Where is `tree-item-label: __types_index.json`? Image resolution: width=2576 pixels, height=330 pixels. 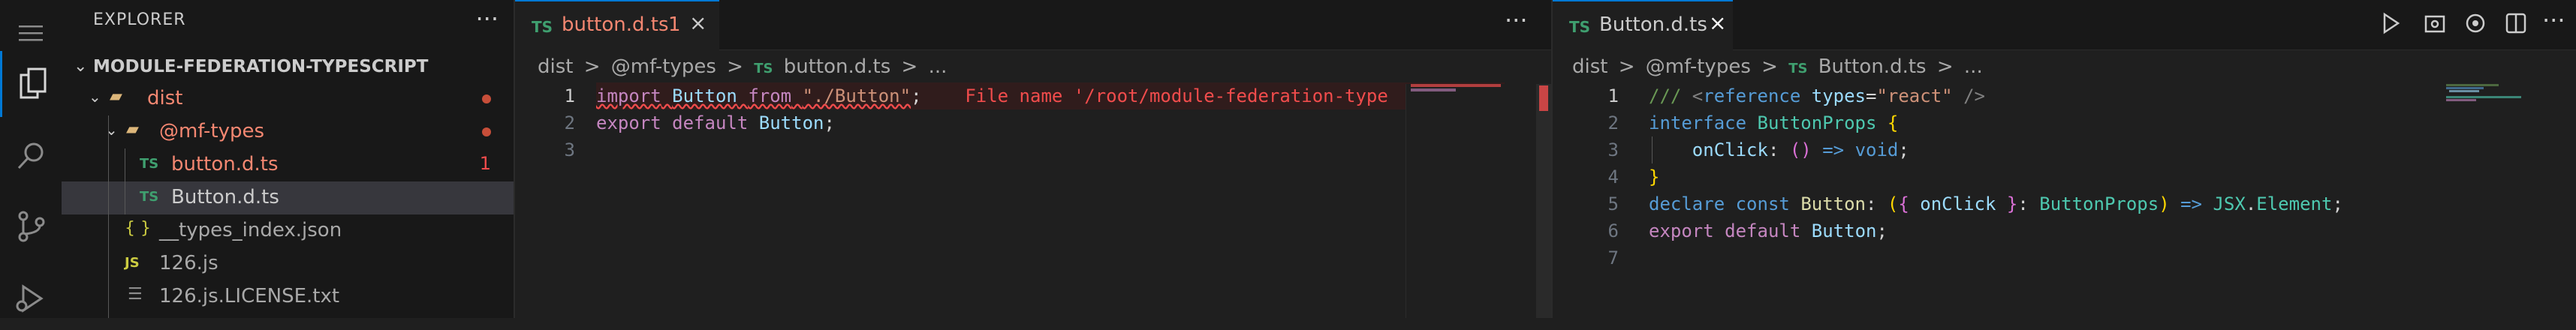 tree-item-label: __types_index.json is located at coordinates (250, 230).